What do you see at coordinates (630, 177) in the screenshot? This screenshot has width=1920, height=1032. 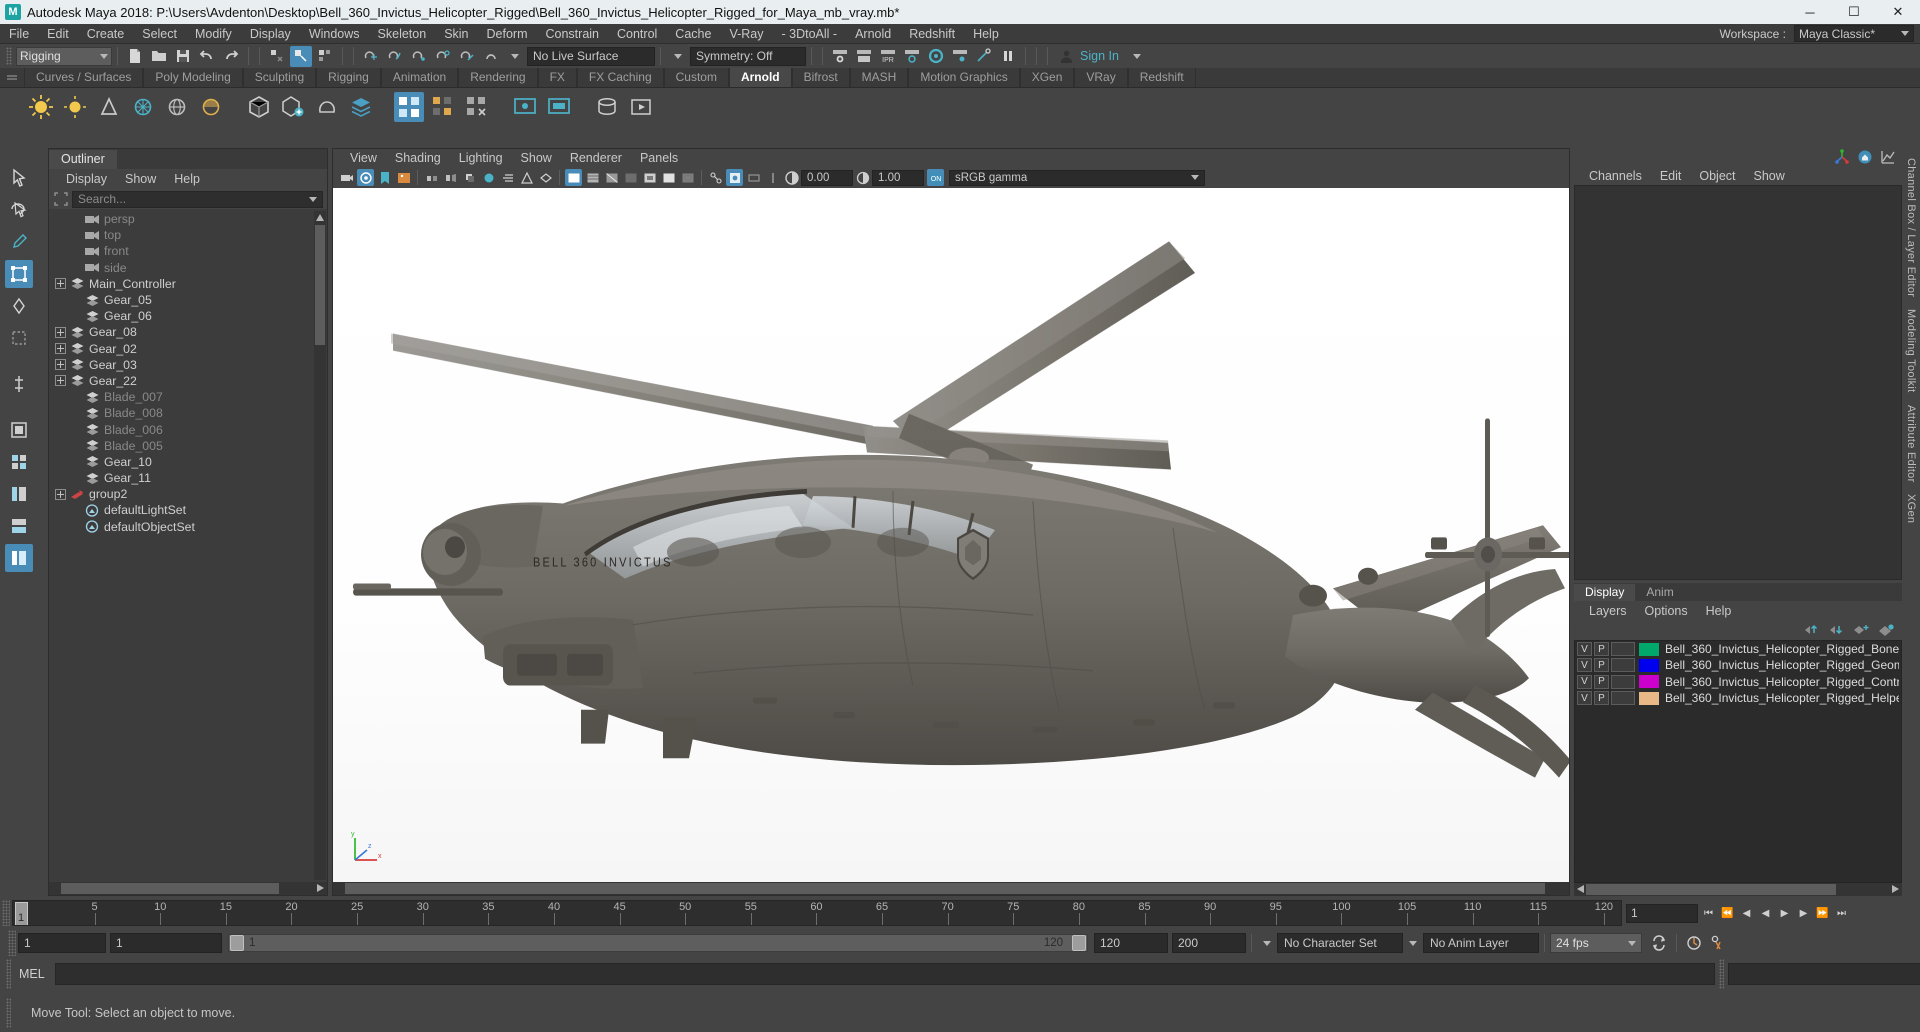 I see `viewport-flat-shade-icon` at bounding box center [630, 177].